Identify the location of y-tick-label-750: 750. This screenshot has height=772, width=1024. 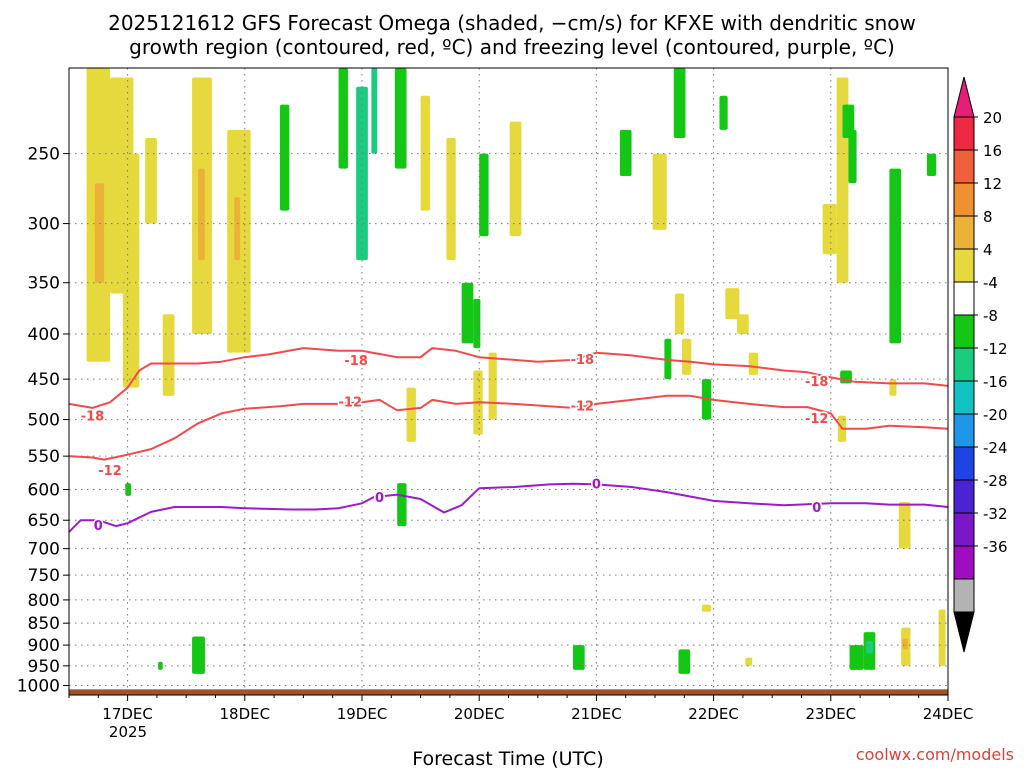
(44, 576).